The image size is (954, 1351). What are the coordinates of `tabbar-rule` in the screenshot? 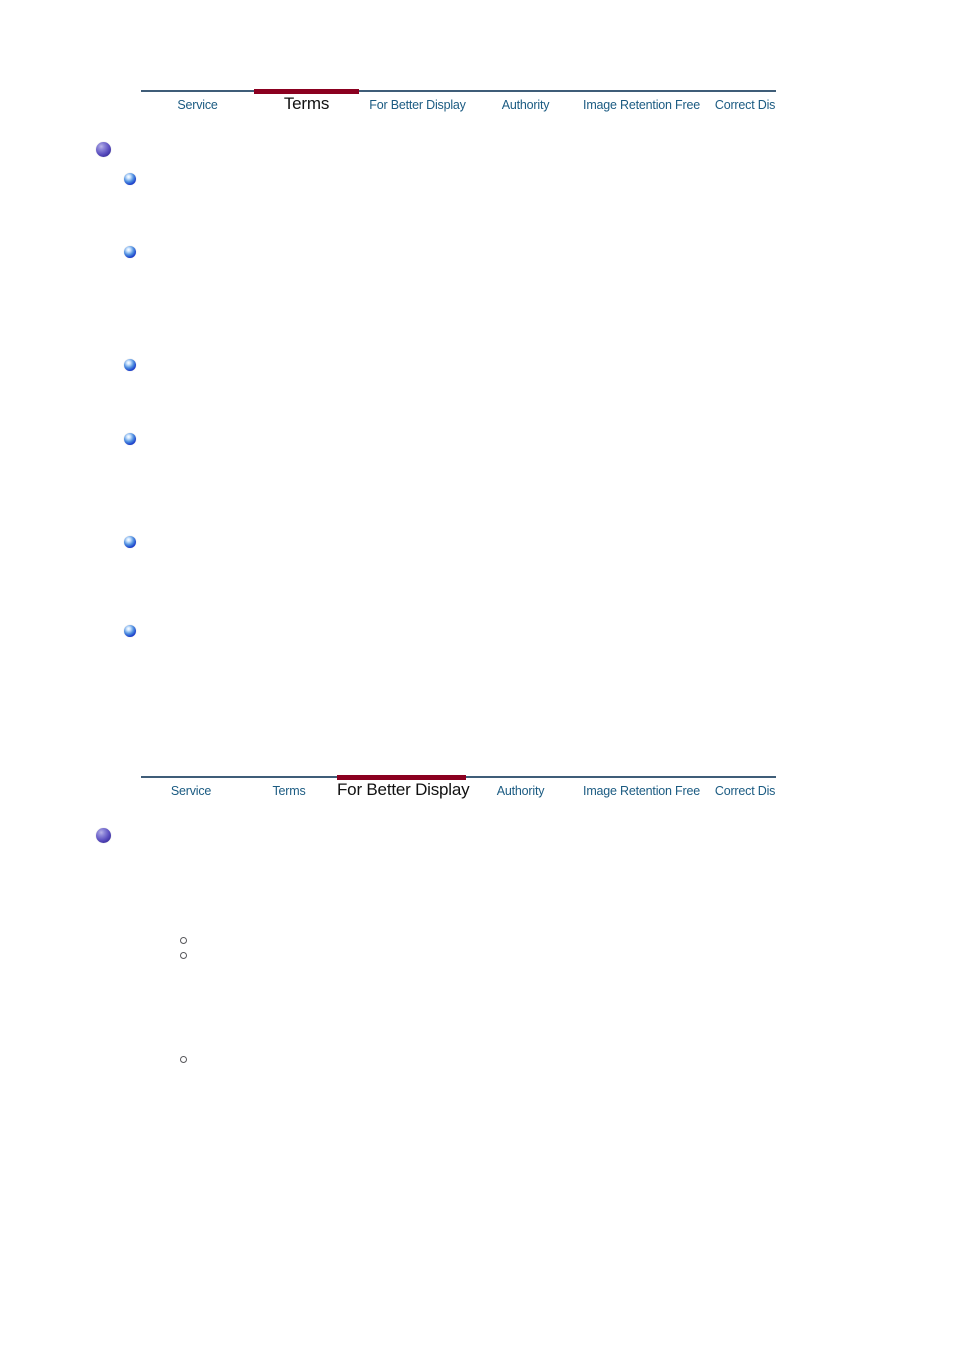 It's located at (458, 91).